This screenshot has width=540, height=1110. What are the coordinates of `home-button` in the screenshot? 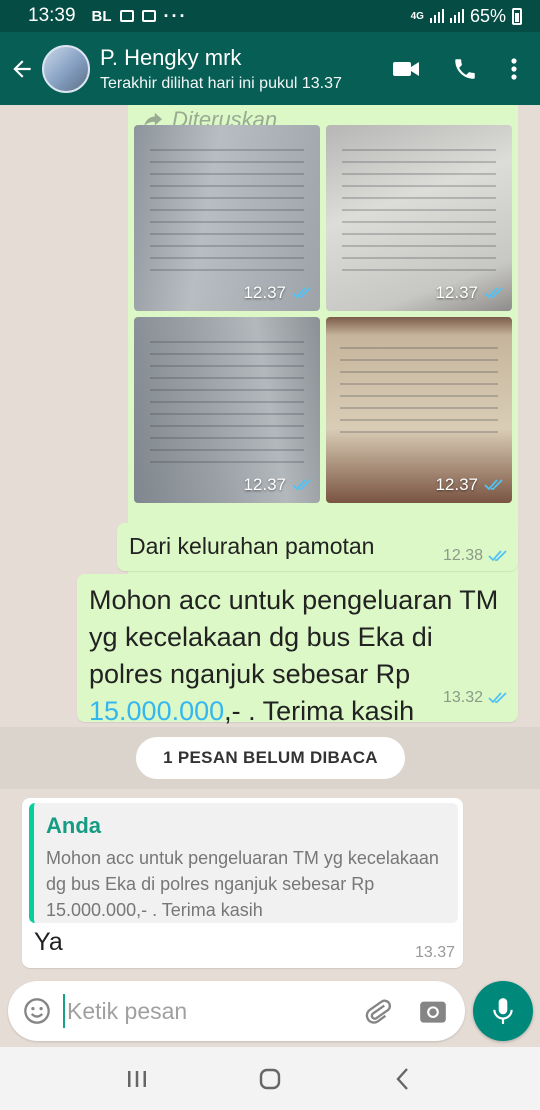 It's located at (270, 1079).